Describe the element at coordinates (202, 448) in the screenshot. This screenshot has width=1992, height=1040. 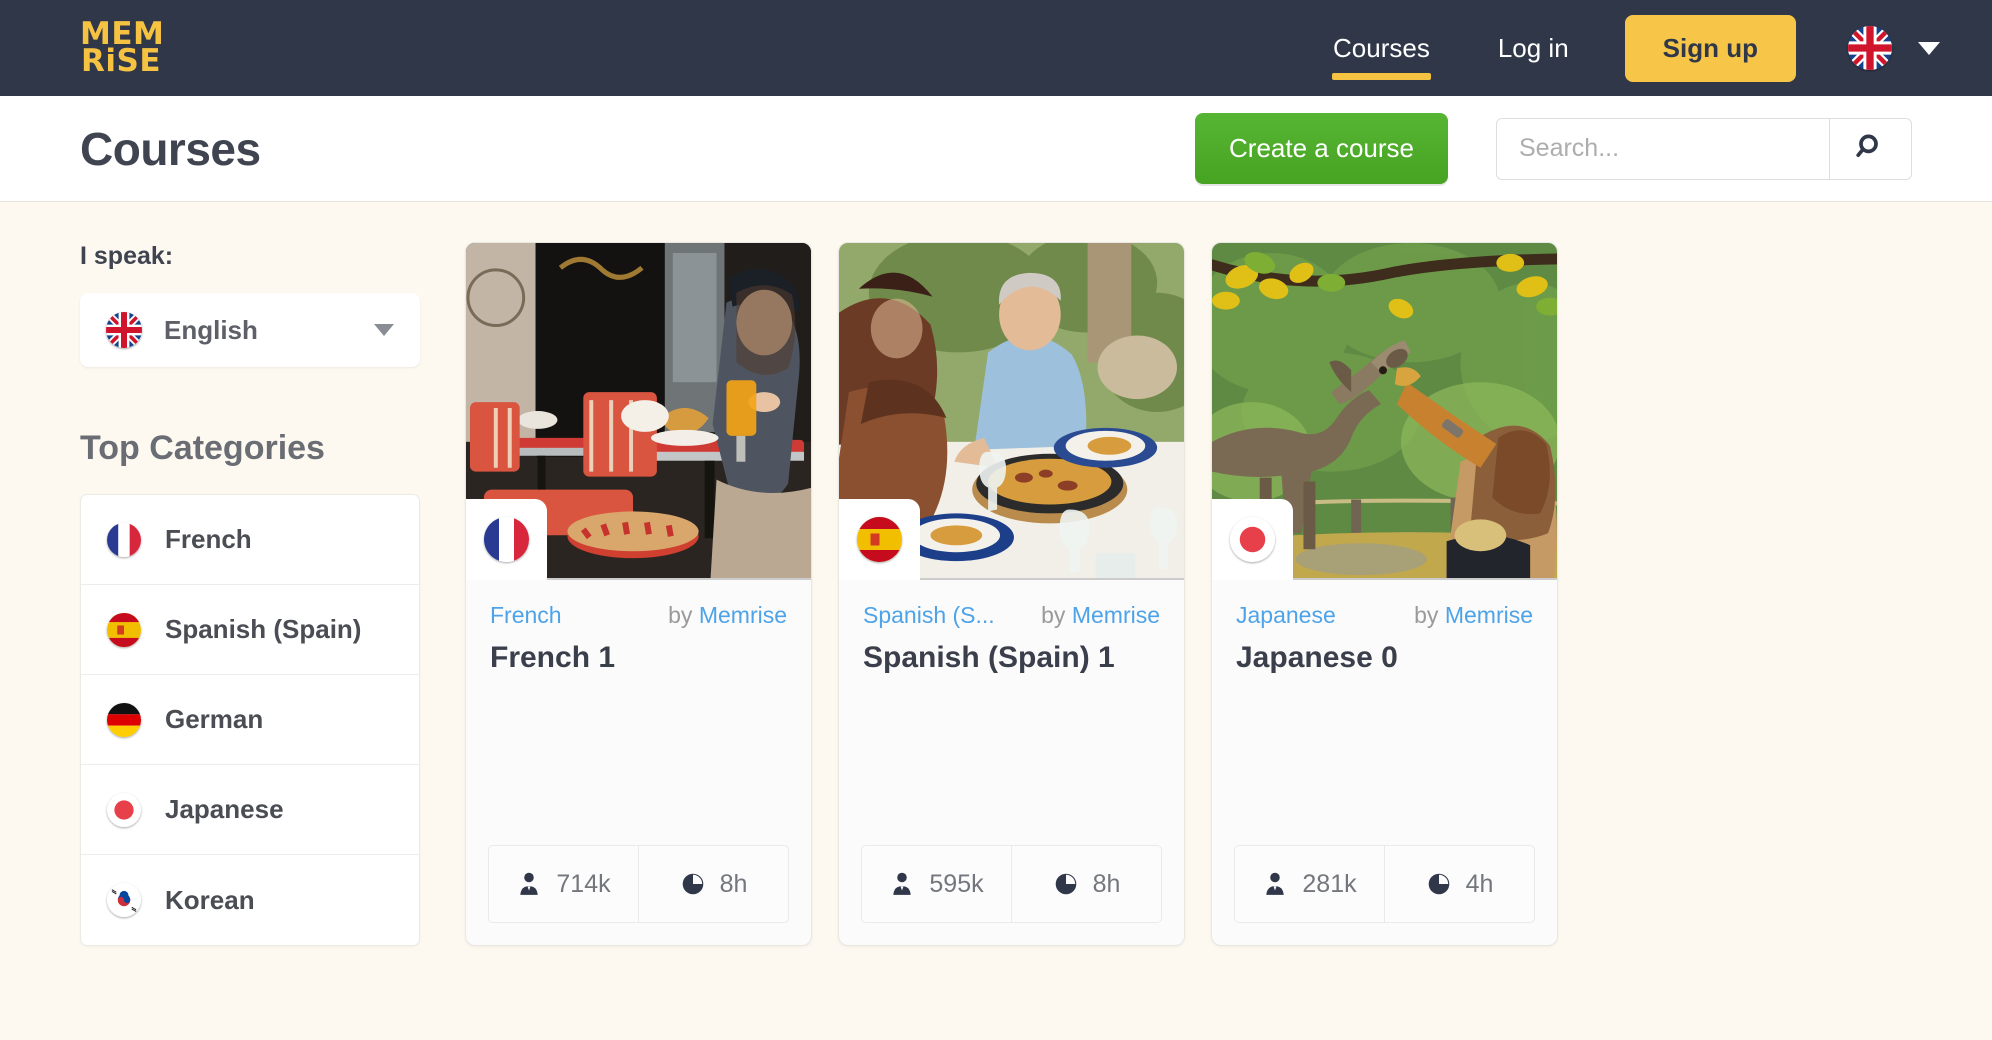
I see `top-categories-title: Top Categories` at that location.